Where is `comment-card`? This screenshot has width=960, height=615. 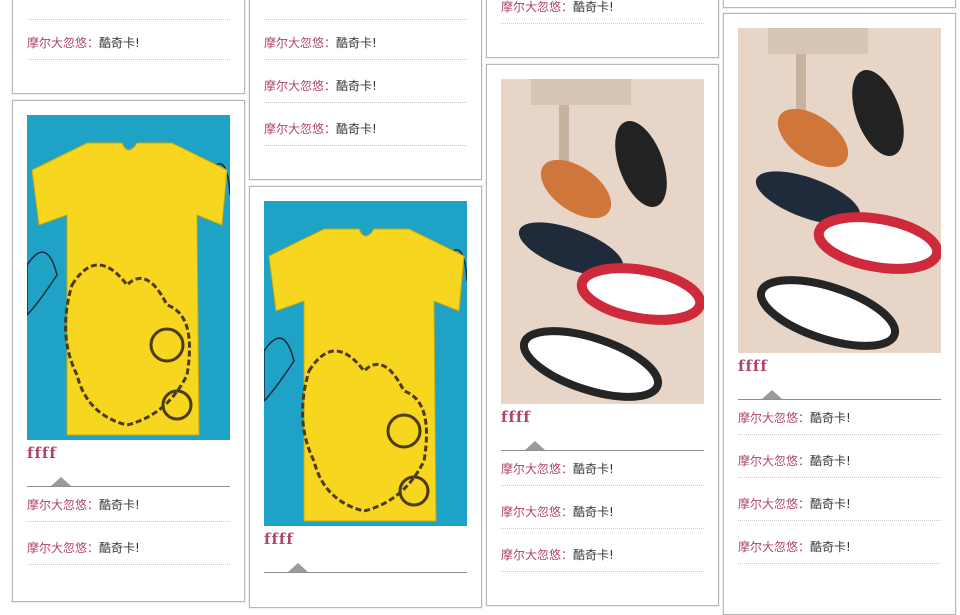
comment-card is located at coordinates (839, 4).